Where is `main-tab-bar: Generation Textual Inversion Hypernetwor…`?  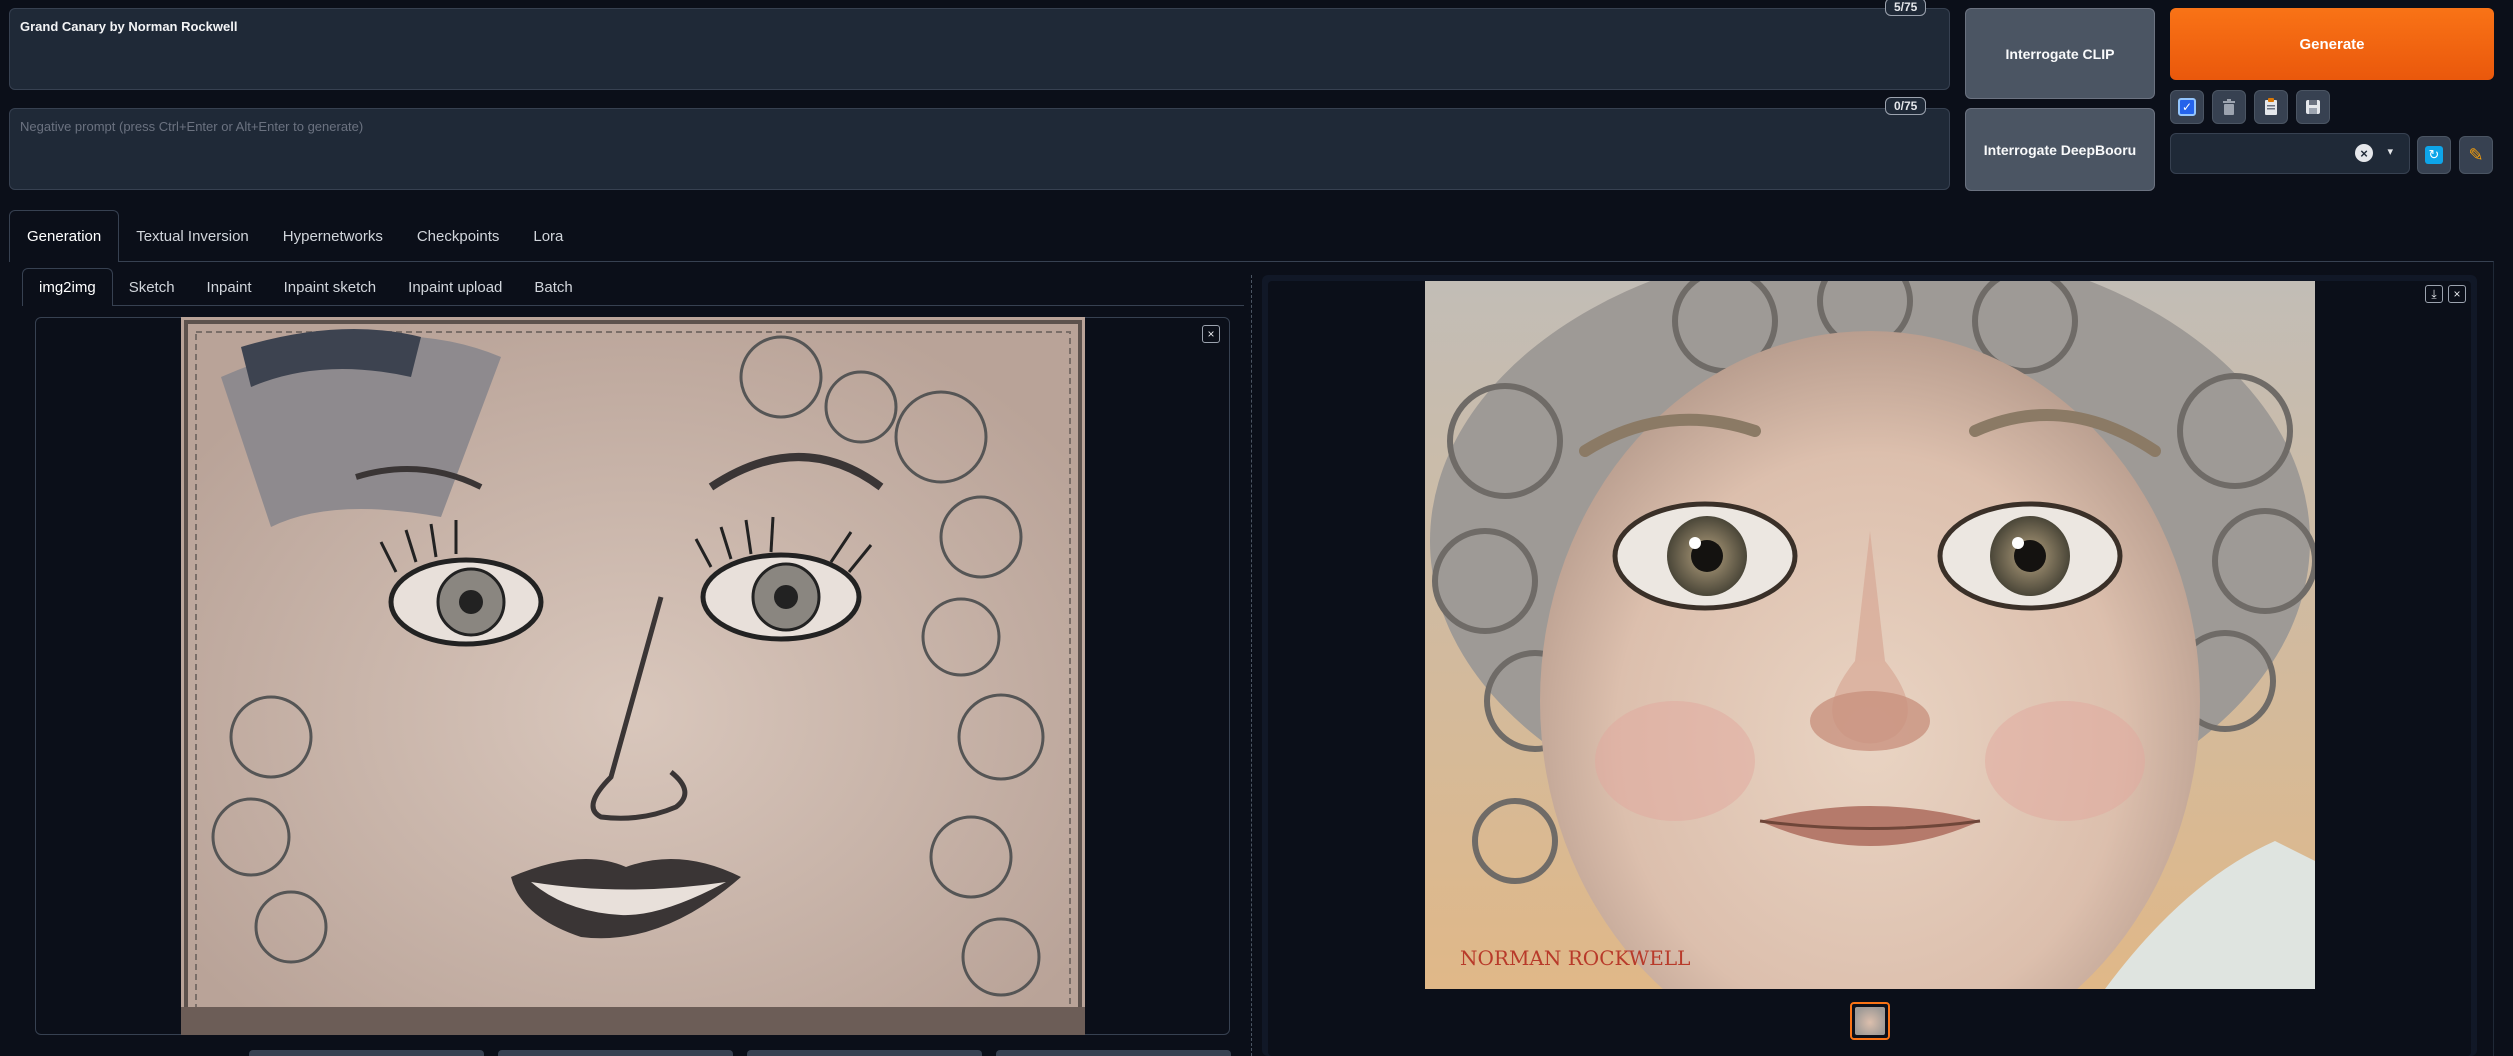
main-tab-bar: Generation Textual Inversion Hypernetwor… is located at coordinates (294, 235).